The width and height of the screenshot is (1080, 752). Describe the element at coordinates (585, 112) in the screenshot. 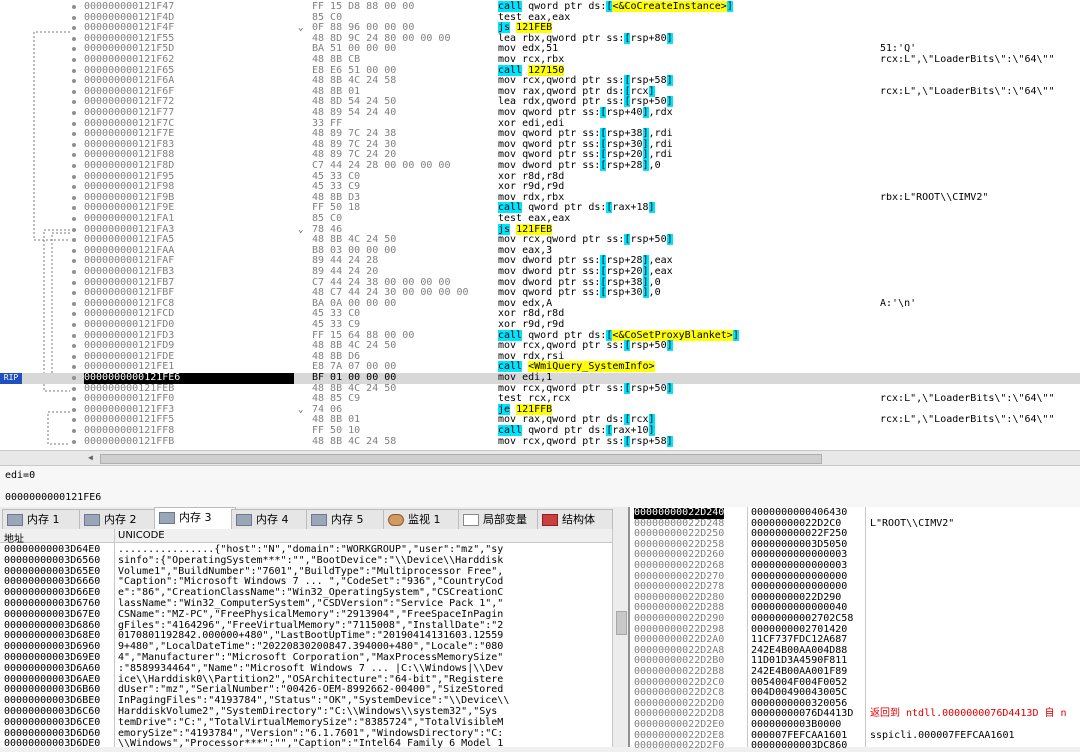

I see `disasm-instruction: mov qword ptr ss:[rsp+40],rdx` at that location.